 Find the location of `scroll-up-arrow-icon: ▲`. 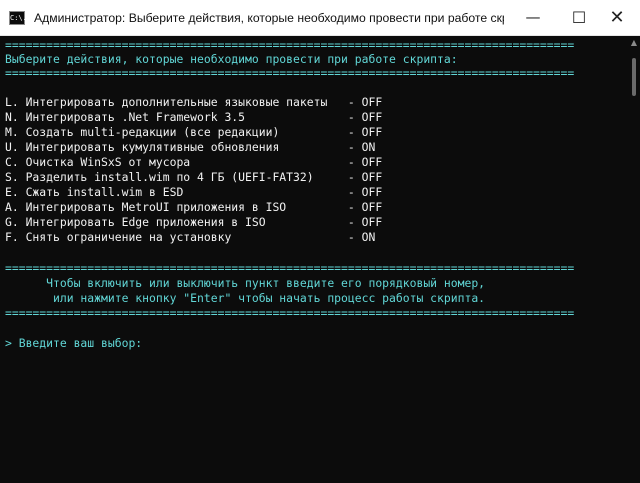

scroll-up-arrow-icon: ▲ is located at coordinates (634, 43).